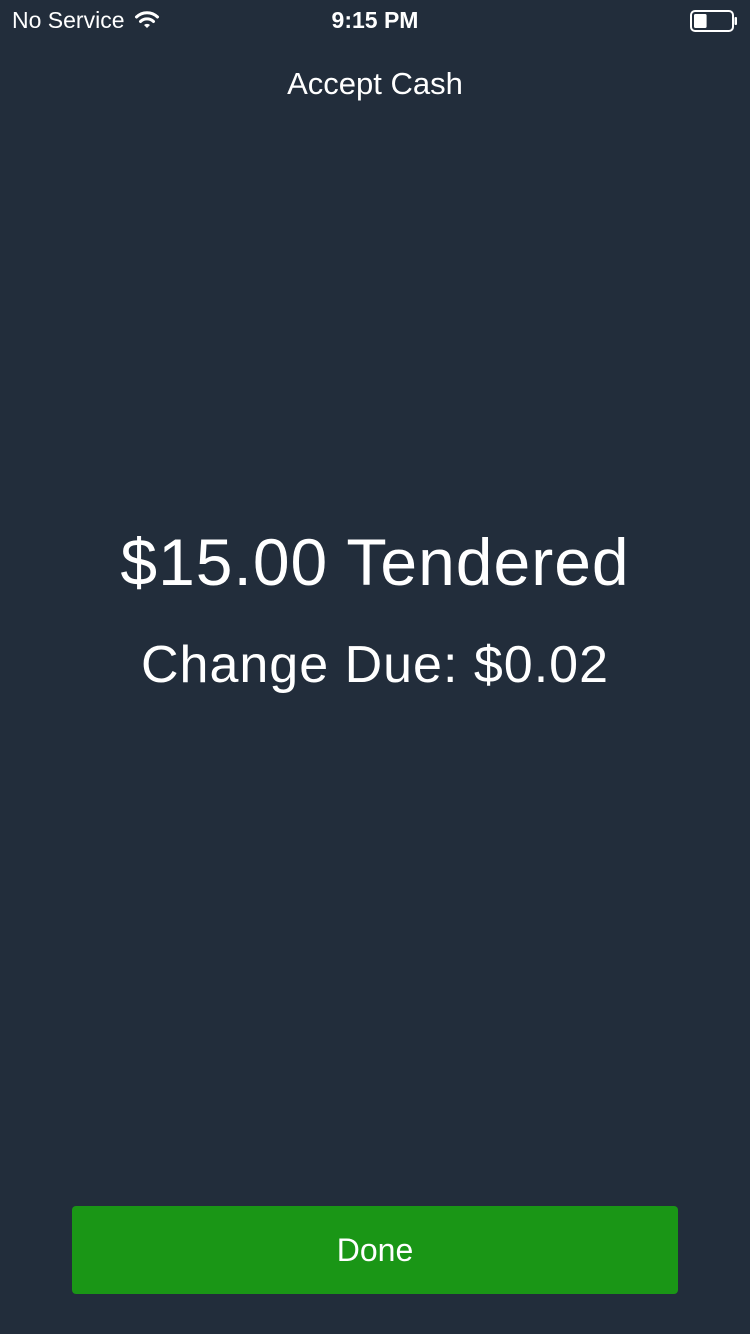 This screenshot has height=1334, width=750. Describe the element at coordinates (713, 21) in the screenshot. I see `battery-icon` at that location.